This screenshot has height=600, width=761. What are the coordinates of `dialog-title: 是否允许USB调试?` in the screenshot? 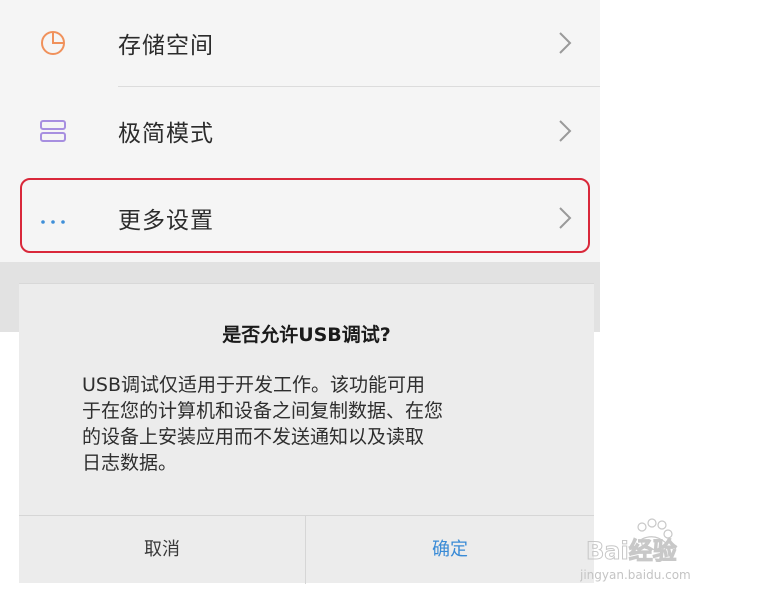 It's located at (306, 335).